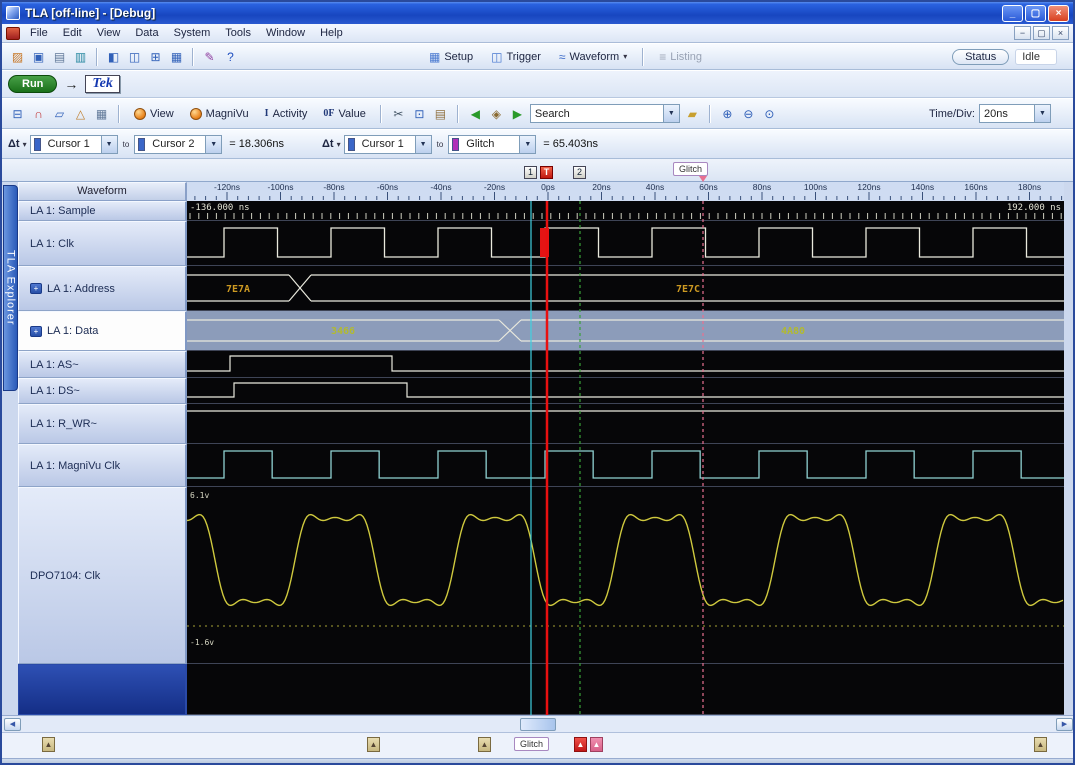  I want to click on row-label-dpo7104-clk: DPO7104: Clk, so click(102, 575).